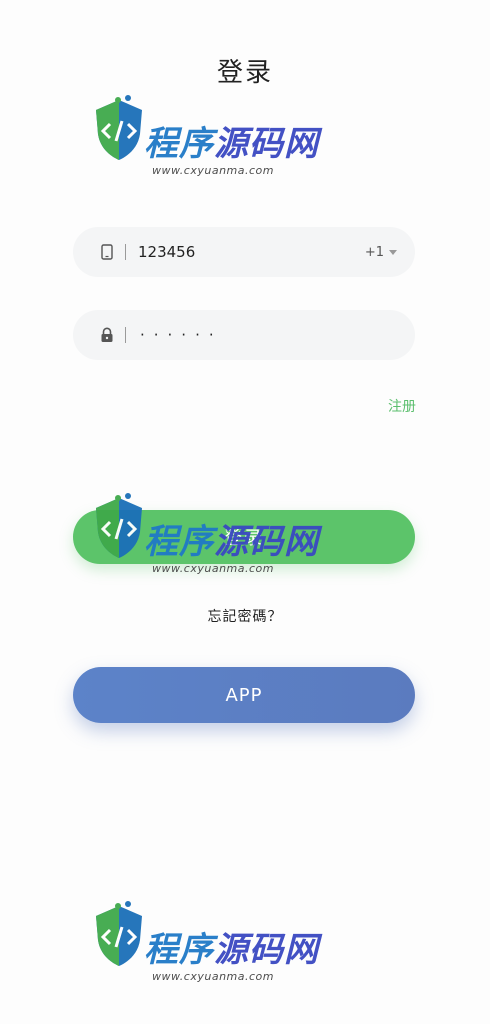 The width and height of the screenshot is (490, 1024). What do you see at coordinates (402, 406) in the screenshot?
I see `register-link: 注册` at bounding box center [402, 406].